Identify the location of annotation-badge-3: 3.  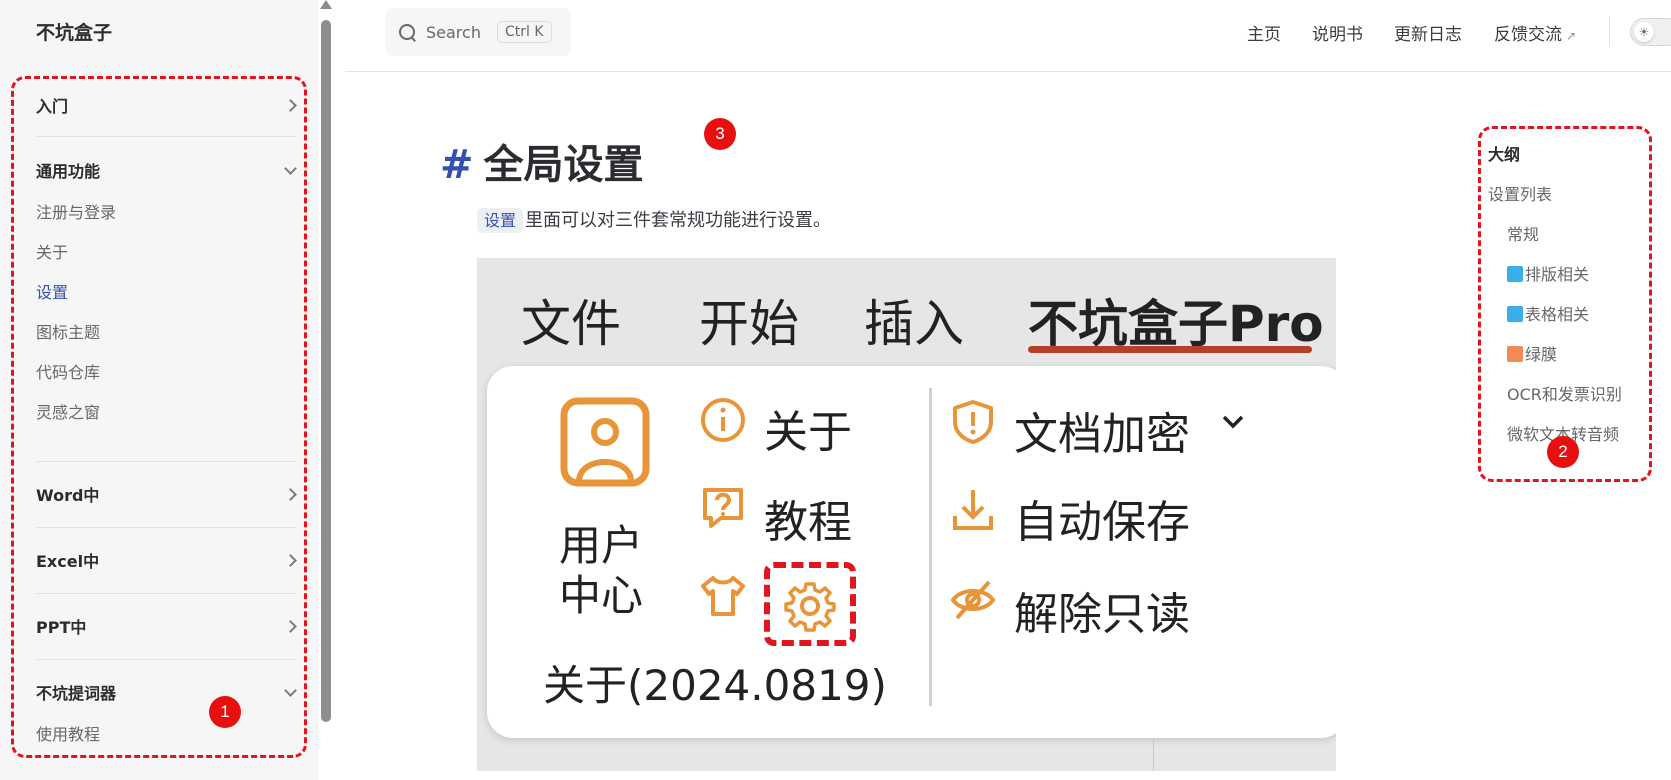
(720, 134).